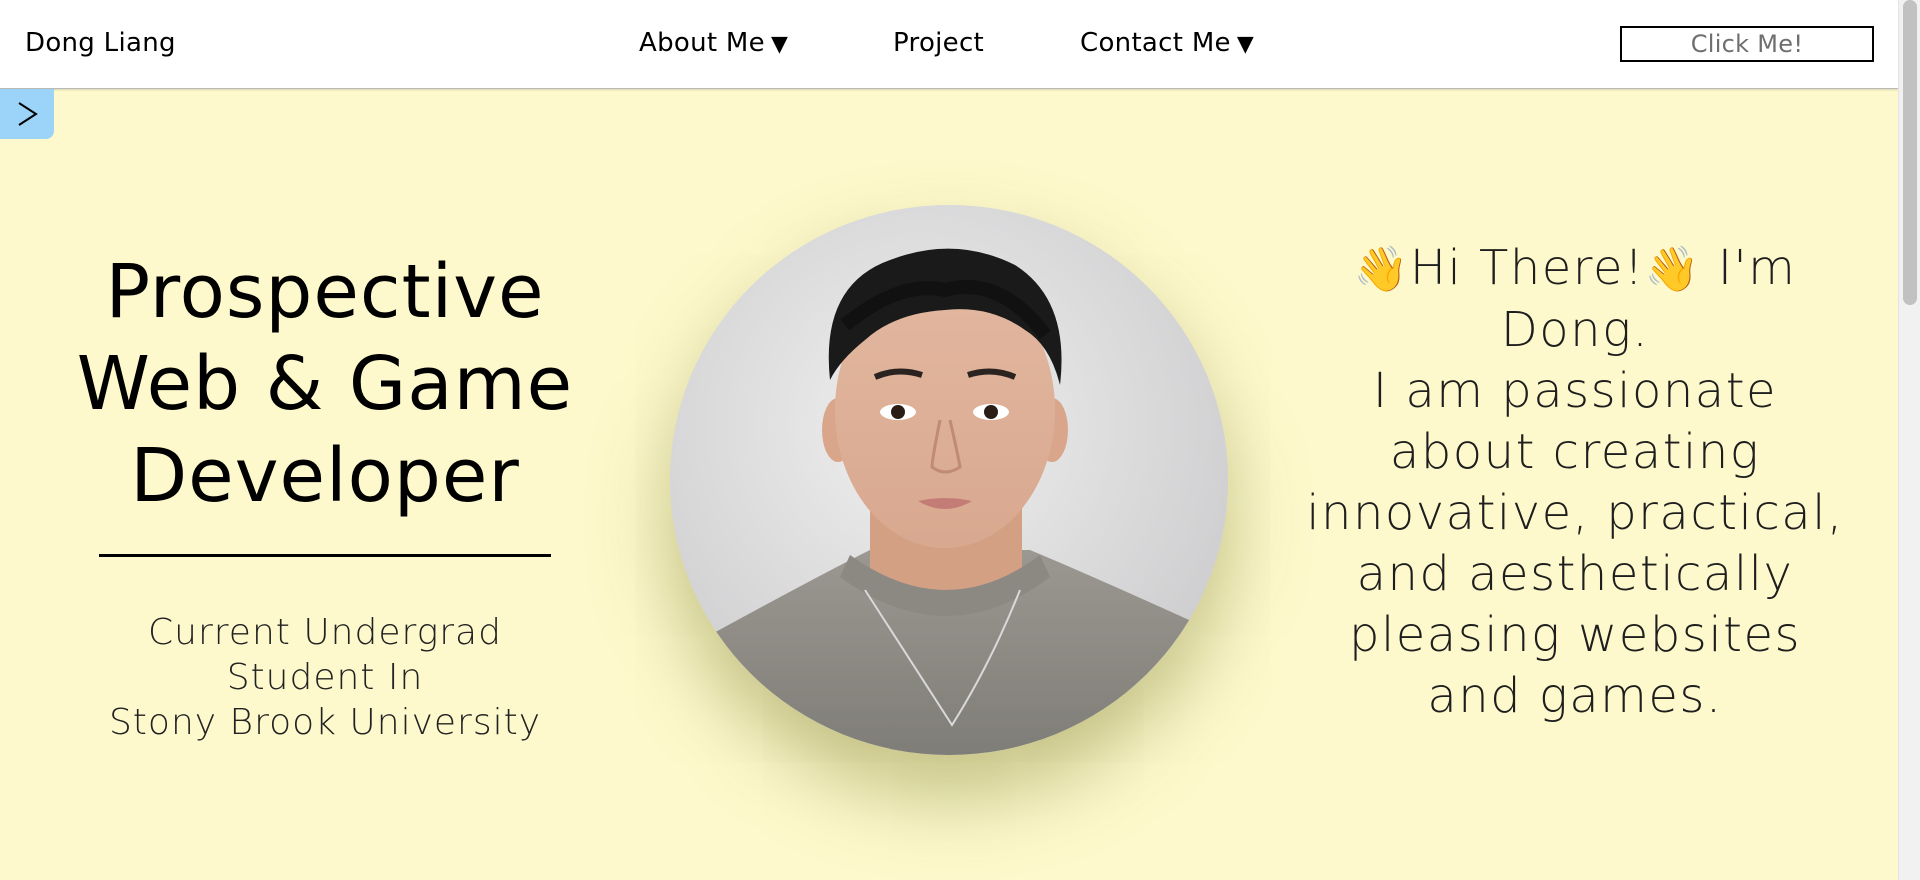 The height and width of the screenshot is (880, 1920). I want to click on hero-title: Prospective Web & Game Developer, so click(325, 384).